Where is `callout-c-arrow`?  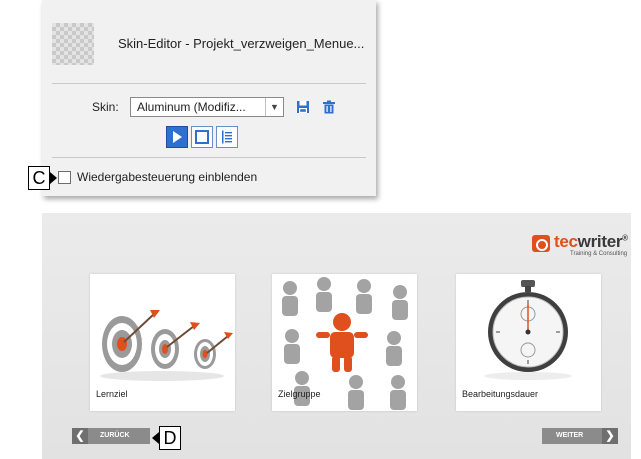
callout-c-arrow is located at coordinates (53, 178).